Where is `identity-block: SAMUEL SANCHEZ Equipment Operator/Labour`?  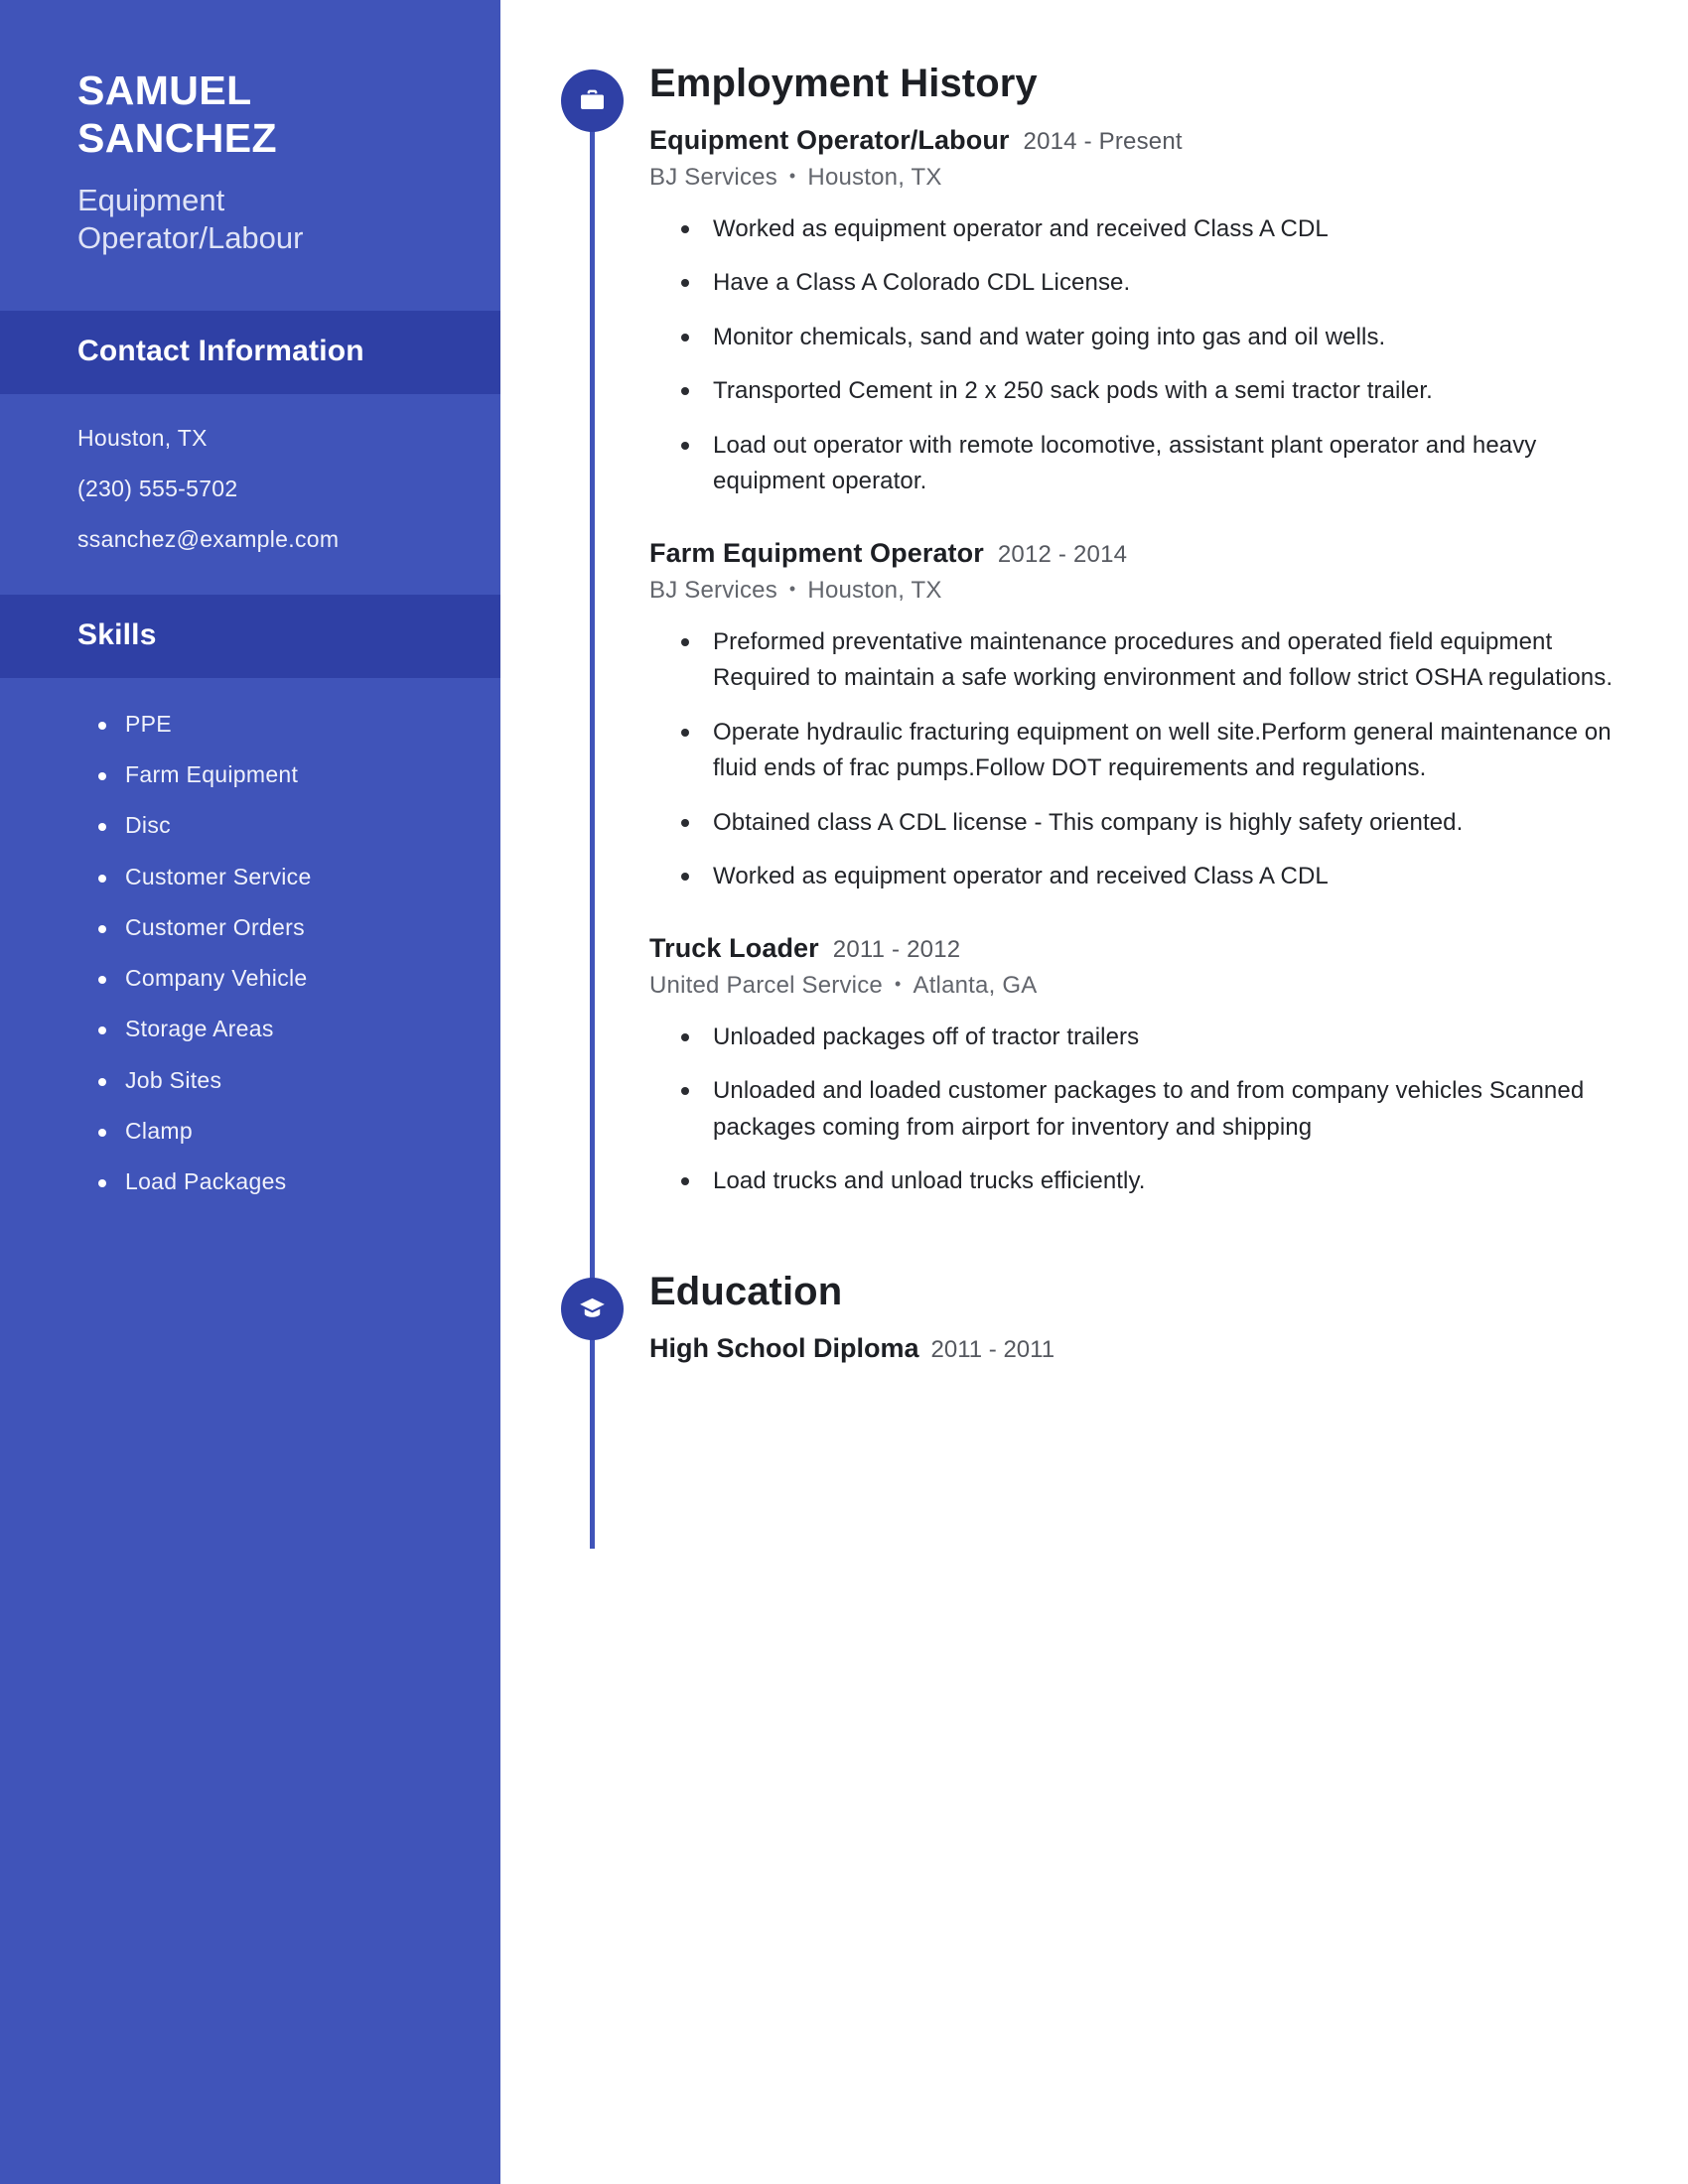
identity-block: SAMUEL SANCHEZ Equipment Operator/Labour is located at coordinates (250, 155).